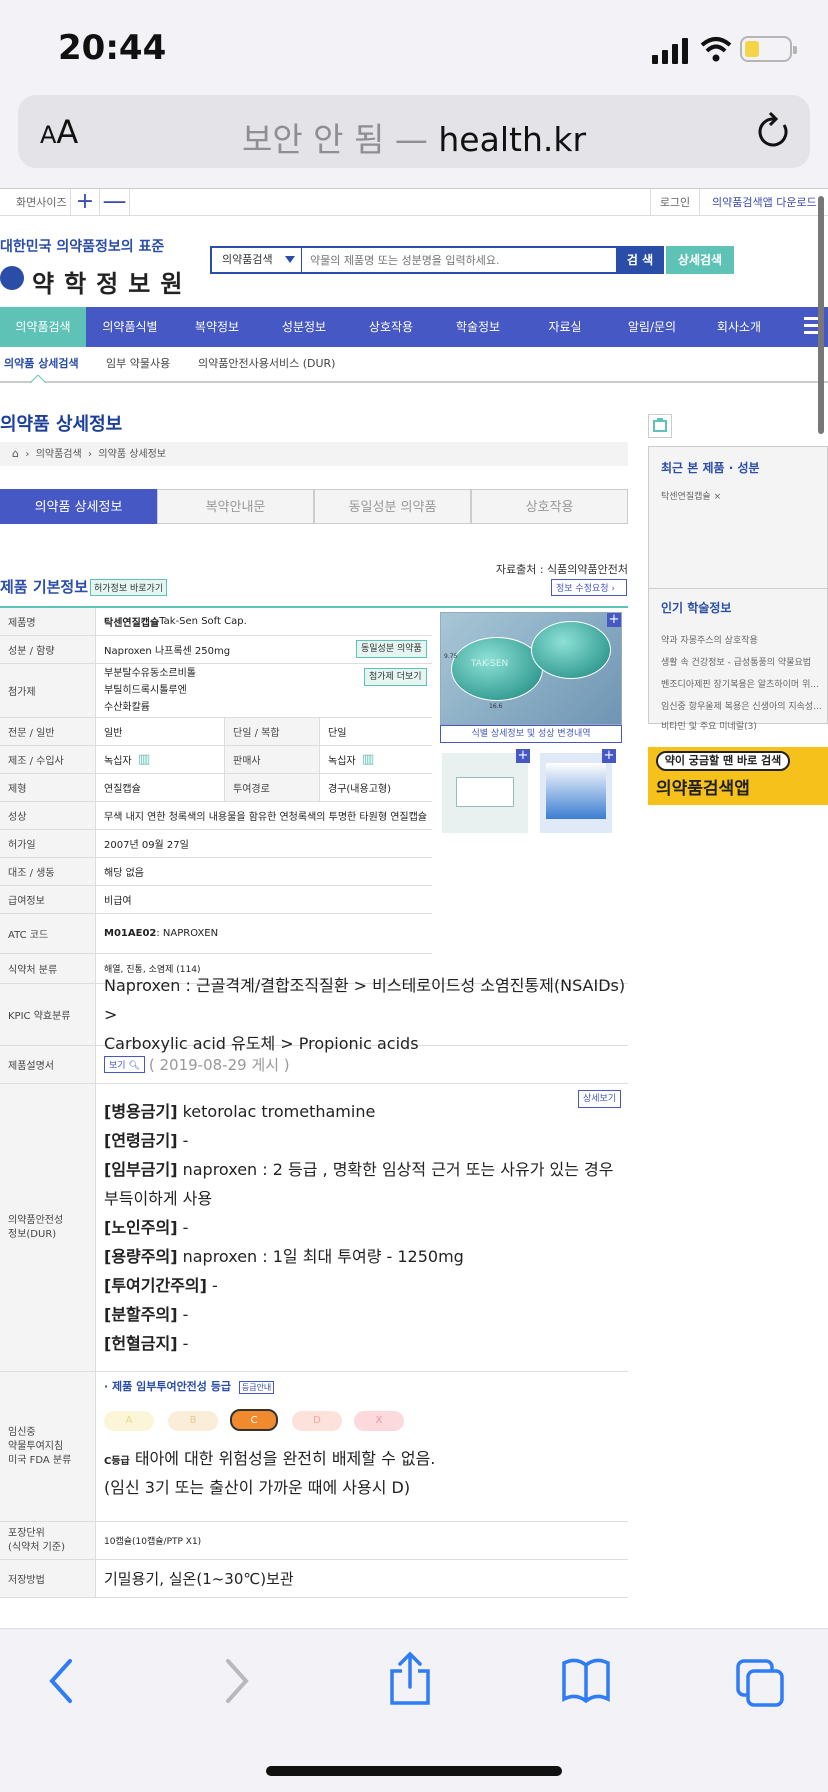  I want to click on banner-tagline: 약이 궁금할 땐 바로 검색, so click(723, 761).